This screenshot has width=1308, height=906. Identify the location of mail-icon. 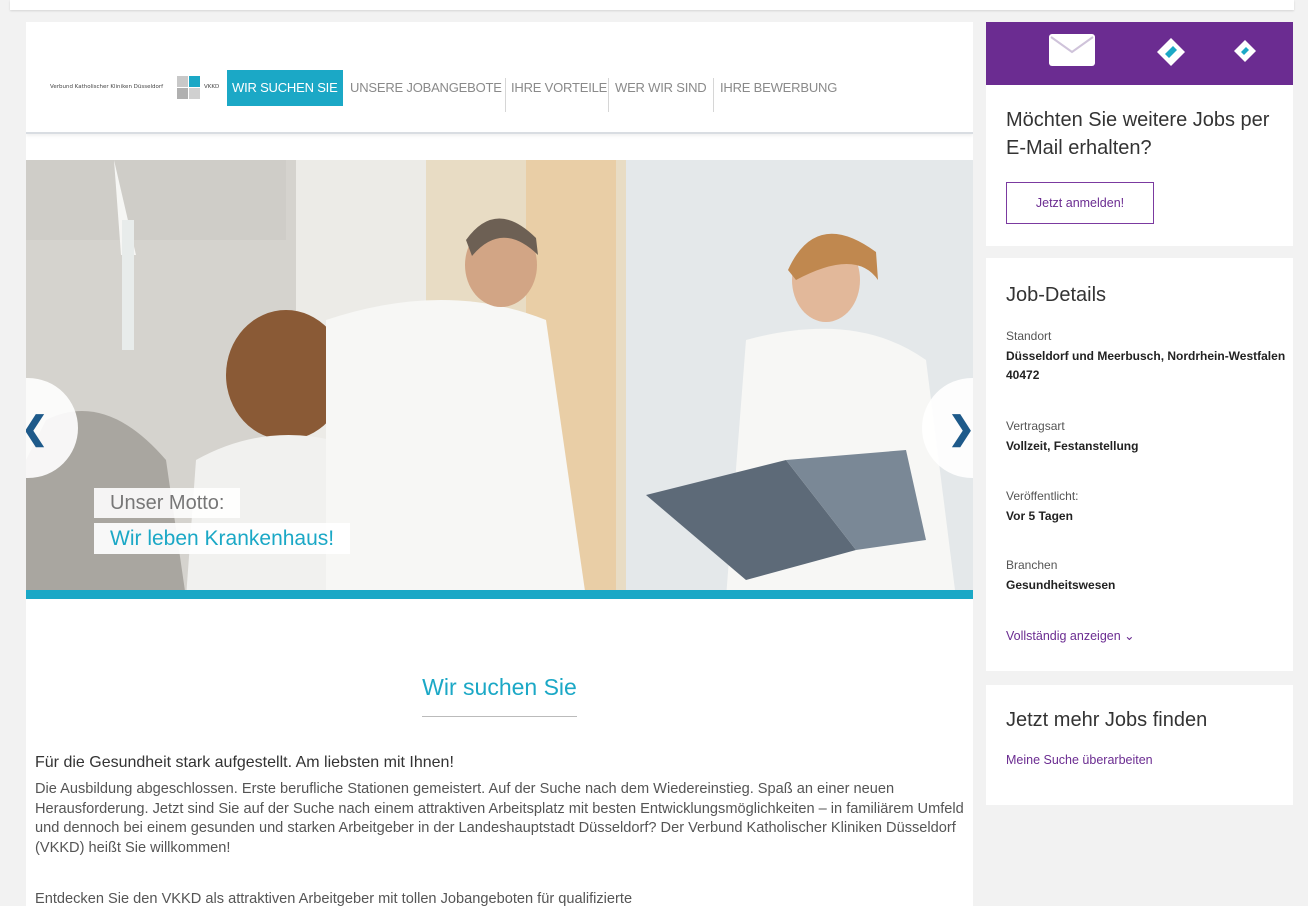
(1072, 50).